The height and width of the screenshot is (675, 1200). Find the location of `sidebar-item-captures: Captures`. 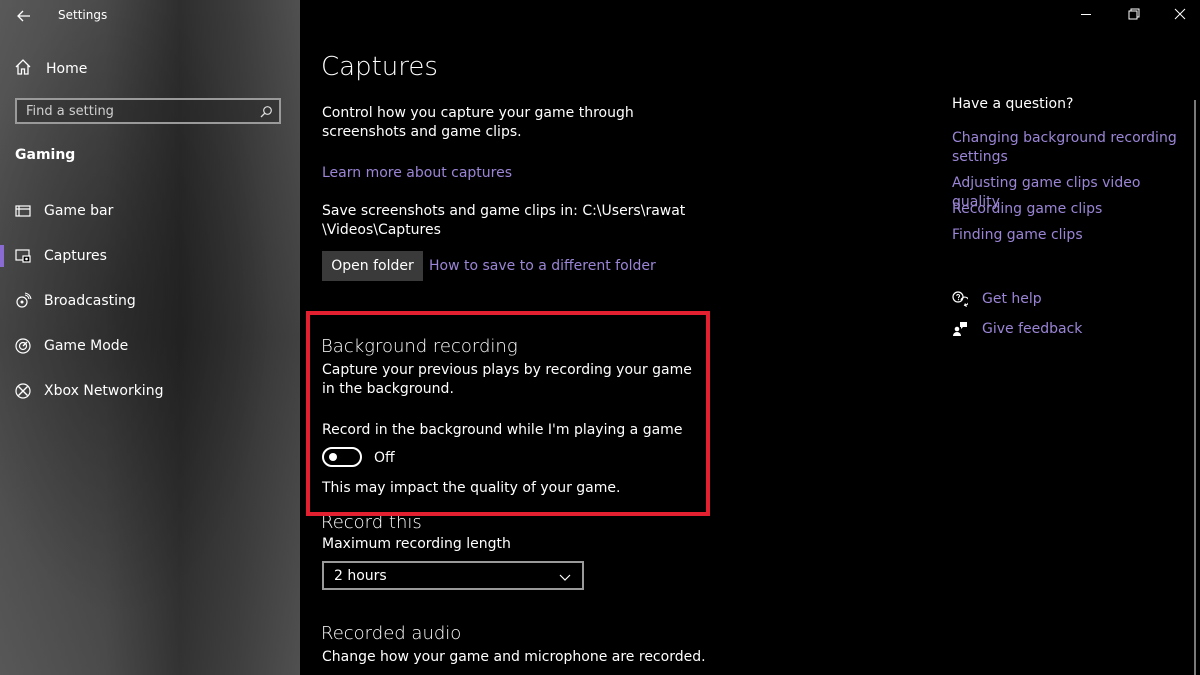

sidebar-item-captures: Captures is located at coordinates (150, 256).